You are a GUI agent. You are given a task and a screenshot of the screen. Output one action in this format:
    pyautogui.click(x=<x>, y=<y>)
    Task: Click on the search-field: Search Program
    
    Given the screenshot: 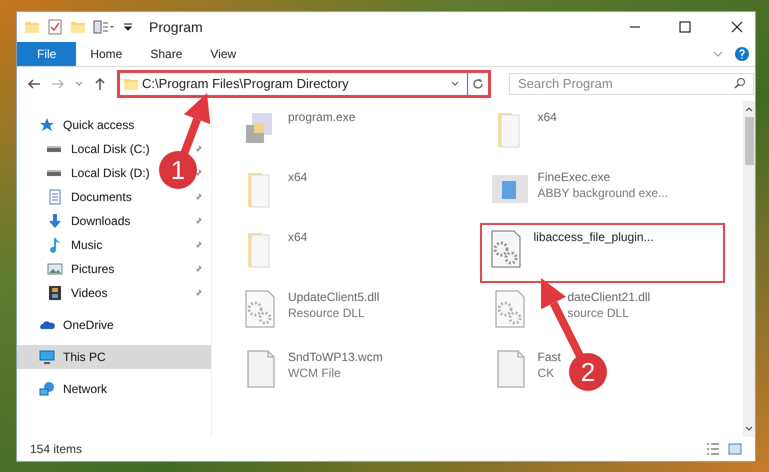 What is the action you would take?
    pyautogui.click(x=631, y=83)
    